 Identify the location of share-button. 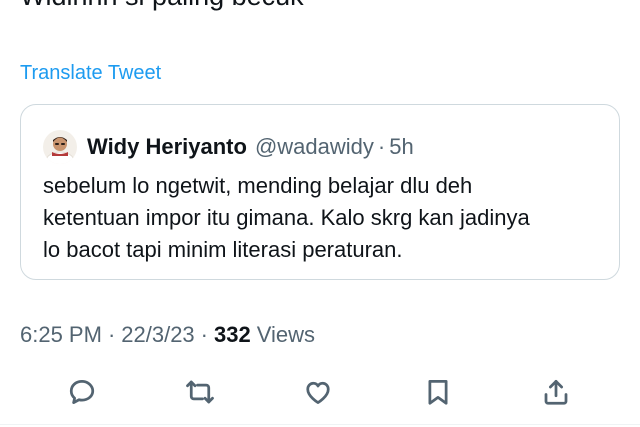
(556, 392).